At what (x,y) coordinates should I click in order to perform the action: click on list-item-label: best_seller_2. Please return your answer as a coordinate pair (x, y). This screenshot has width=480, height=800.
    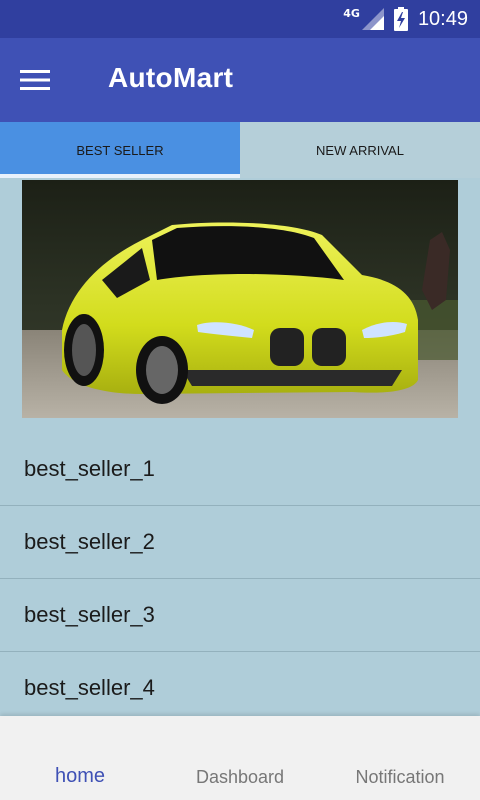
    Looking at the image, I should click on (89, 541).